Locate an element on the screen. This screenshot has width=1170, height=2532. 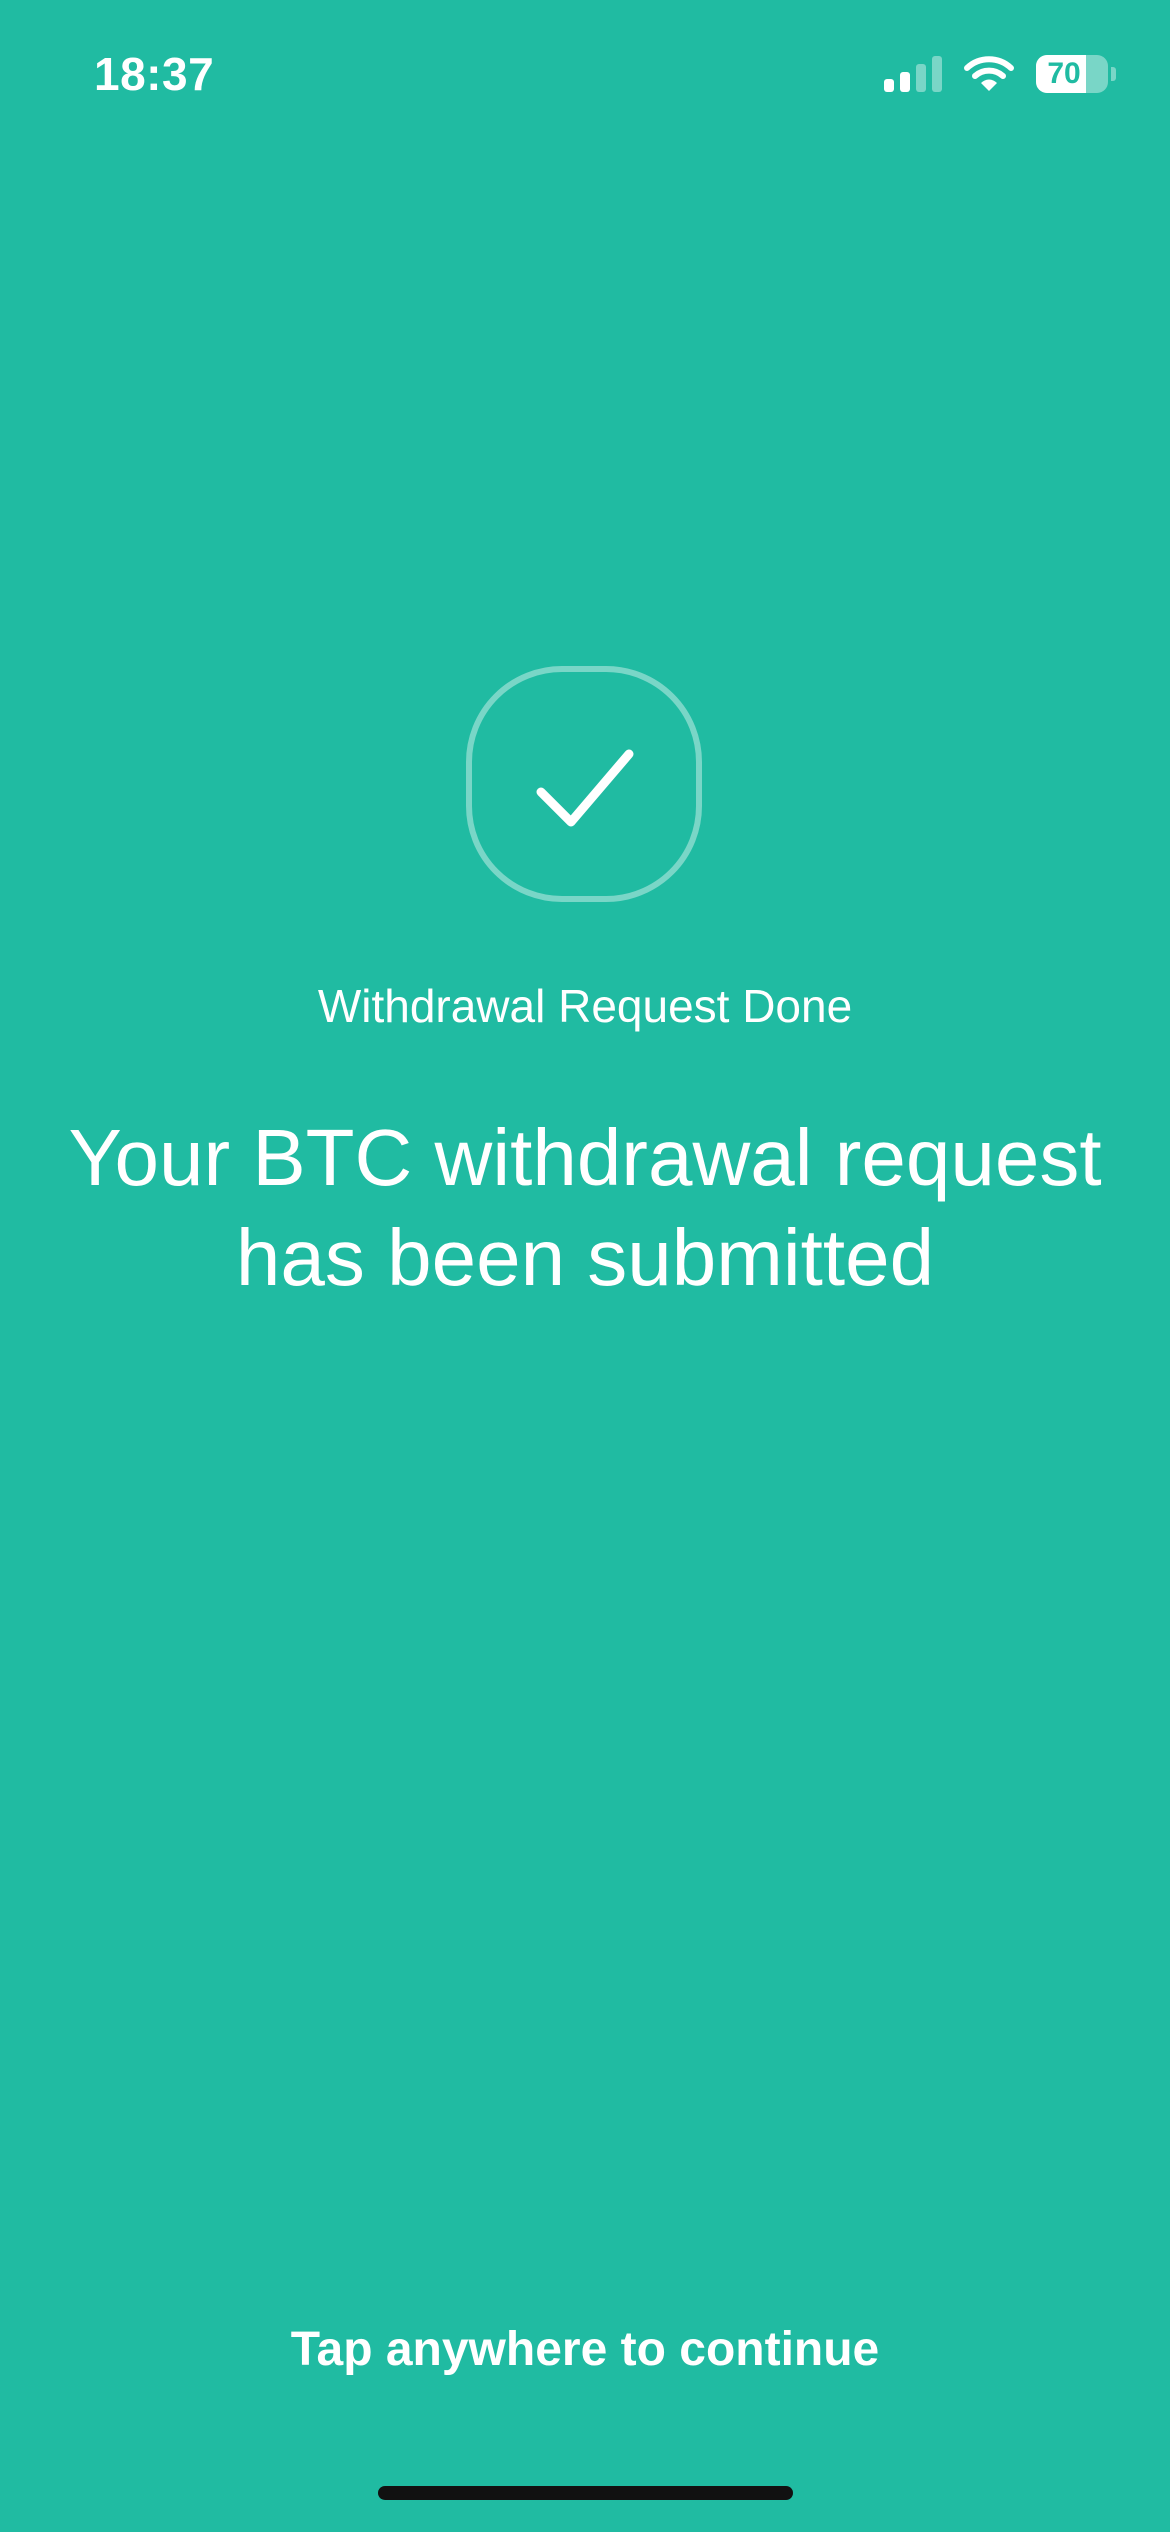
status-icons: 70 is located at coordinates (1000, 74).